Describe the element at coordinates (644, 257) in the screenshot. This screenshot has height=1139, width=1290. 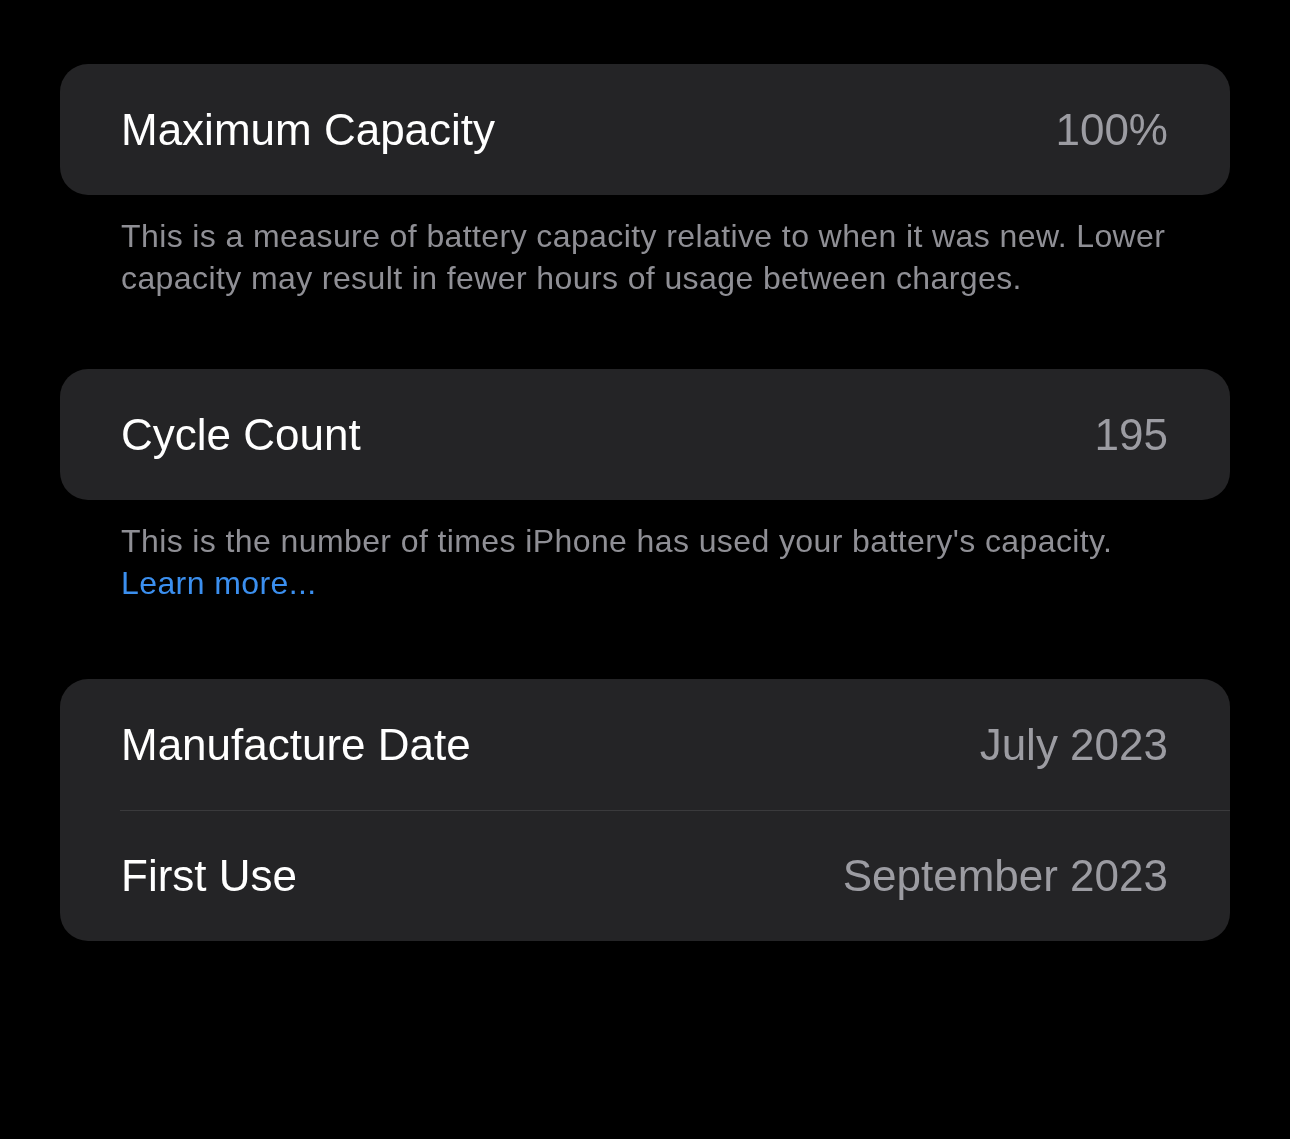
I see `footer-text: This is a measure of battery capacity relative to when it was new. Lower capacity may result in fewer hours of usage between charges.` at that location.